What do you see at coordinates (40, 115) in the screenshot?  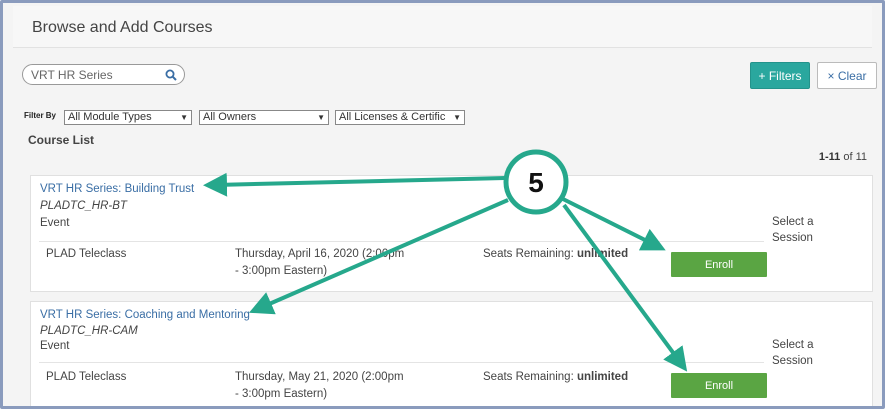 I see `filter-by-label: Filter By` at bounding box center [40, 115].